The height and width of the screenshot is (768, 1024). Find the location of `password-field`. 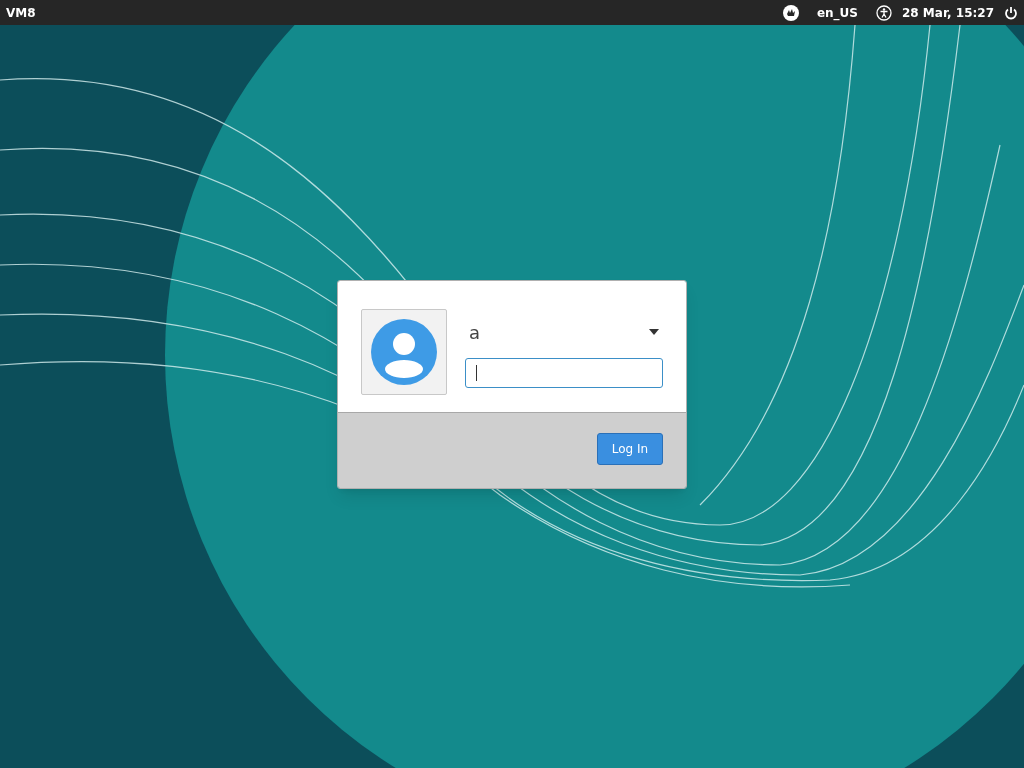

password-field is located at coordinates (564, 373).